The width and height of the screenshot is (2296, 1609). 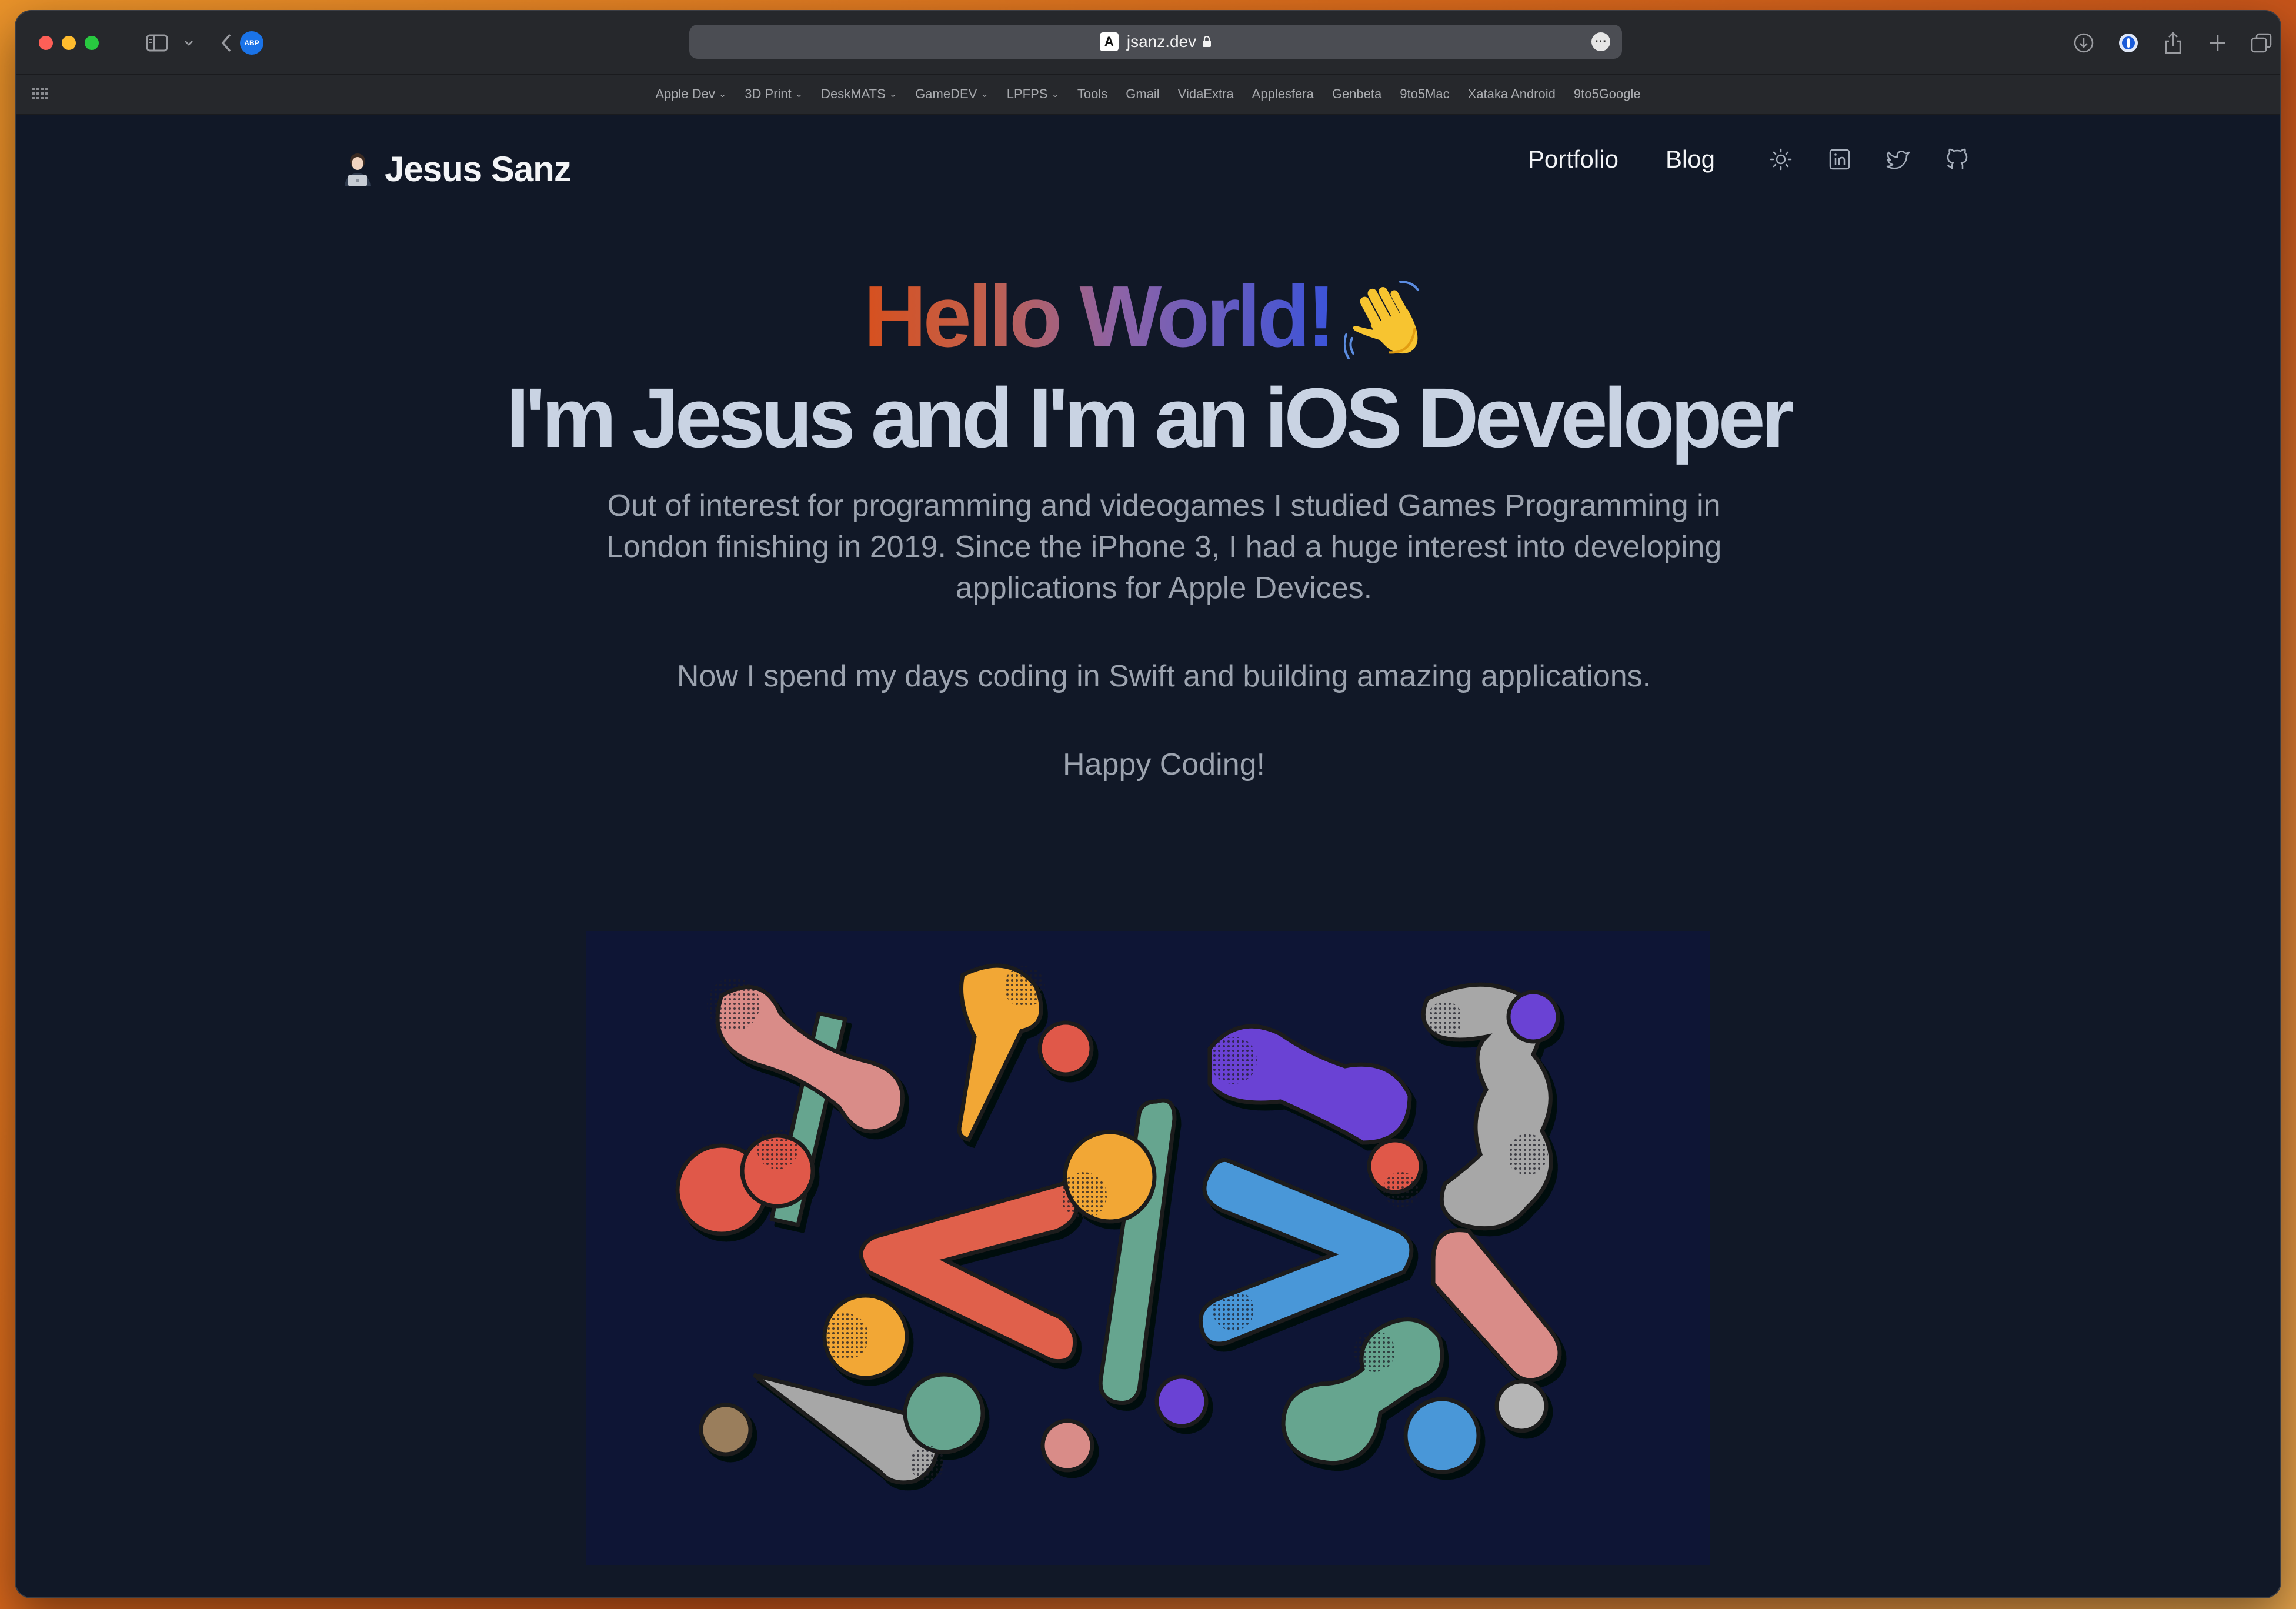 I want to click on site-brand: Jesus Sanz, so click(x=457, y=169).